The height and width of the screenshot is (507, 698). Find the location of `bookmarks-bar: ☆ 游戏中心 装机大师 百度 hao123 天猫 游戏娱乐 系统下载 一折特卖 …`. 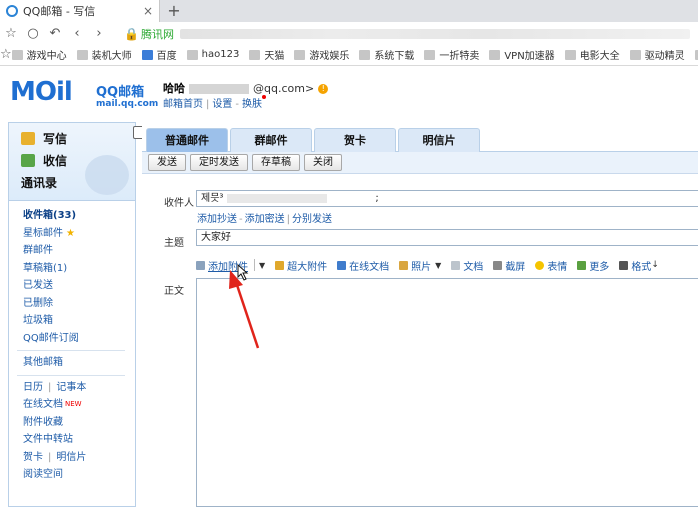

bookmarks-bar: ☆ 游戏中心 装机大师 百度 hao123 天猫 游戏娱乐 系统下载 一折特卖 … is located at coordinates (349, 55).